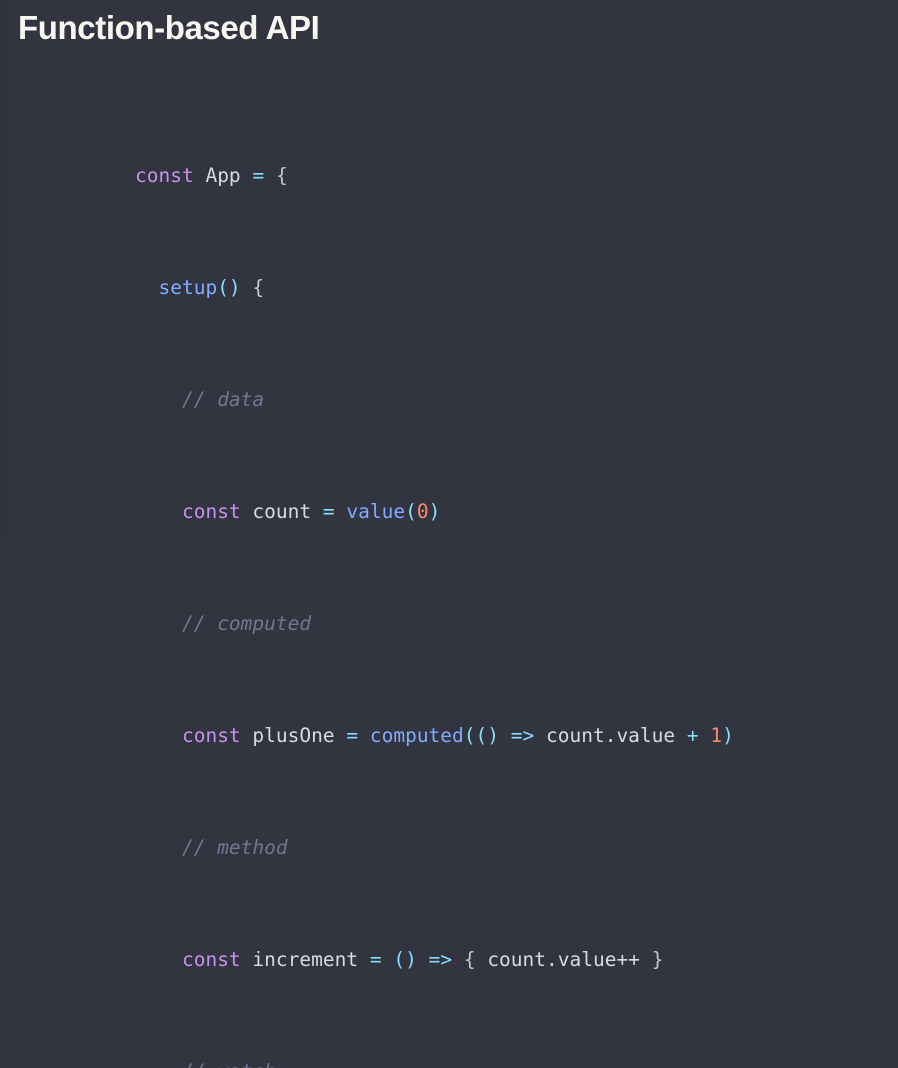 Image resolution: width=898 pixels, height=1068 pixels. Describe the element at coordinates (376, 511) in the screenshot. I see `token-function-value: value` at that location.